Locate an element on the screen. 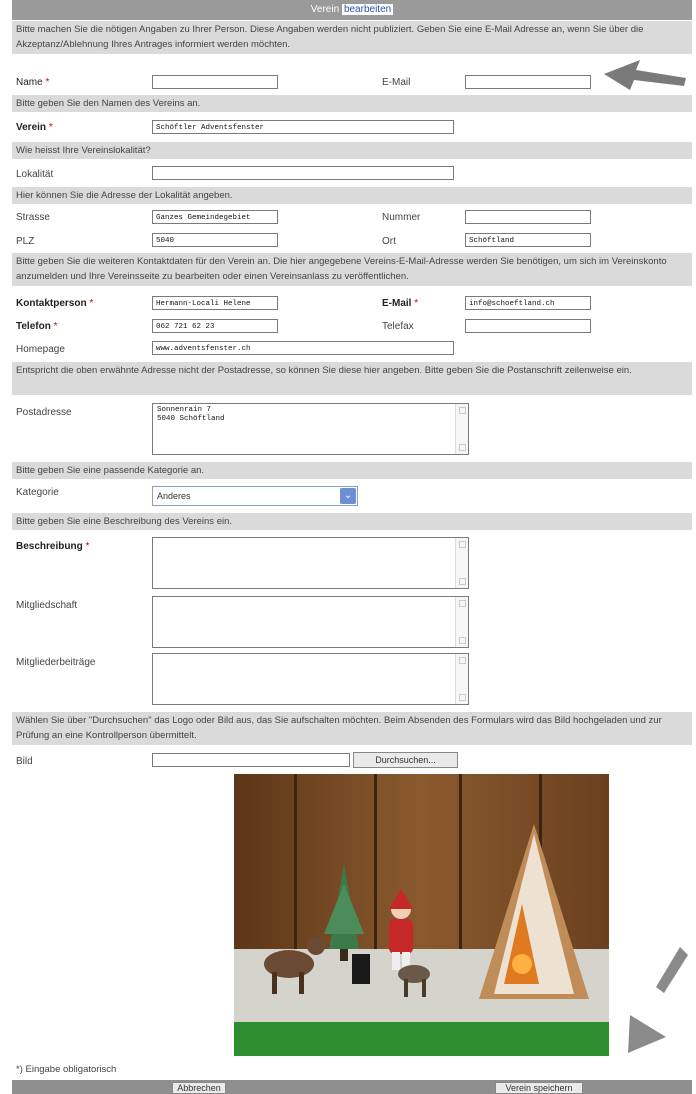 The image size is (696, 1094). form-title: Verein bearbeiten is located at coordinates (352, 10).